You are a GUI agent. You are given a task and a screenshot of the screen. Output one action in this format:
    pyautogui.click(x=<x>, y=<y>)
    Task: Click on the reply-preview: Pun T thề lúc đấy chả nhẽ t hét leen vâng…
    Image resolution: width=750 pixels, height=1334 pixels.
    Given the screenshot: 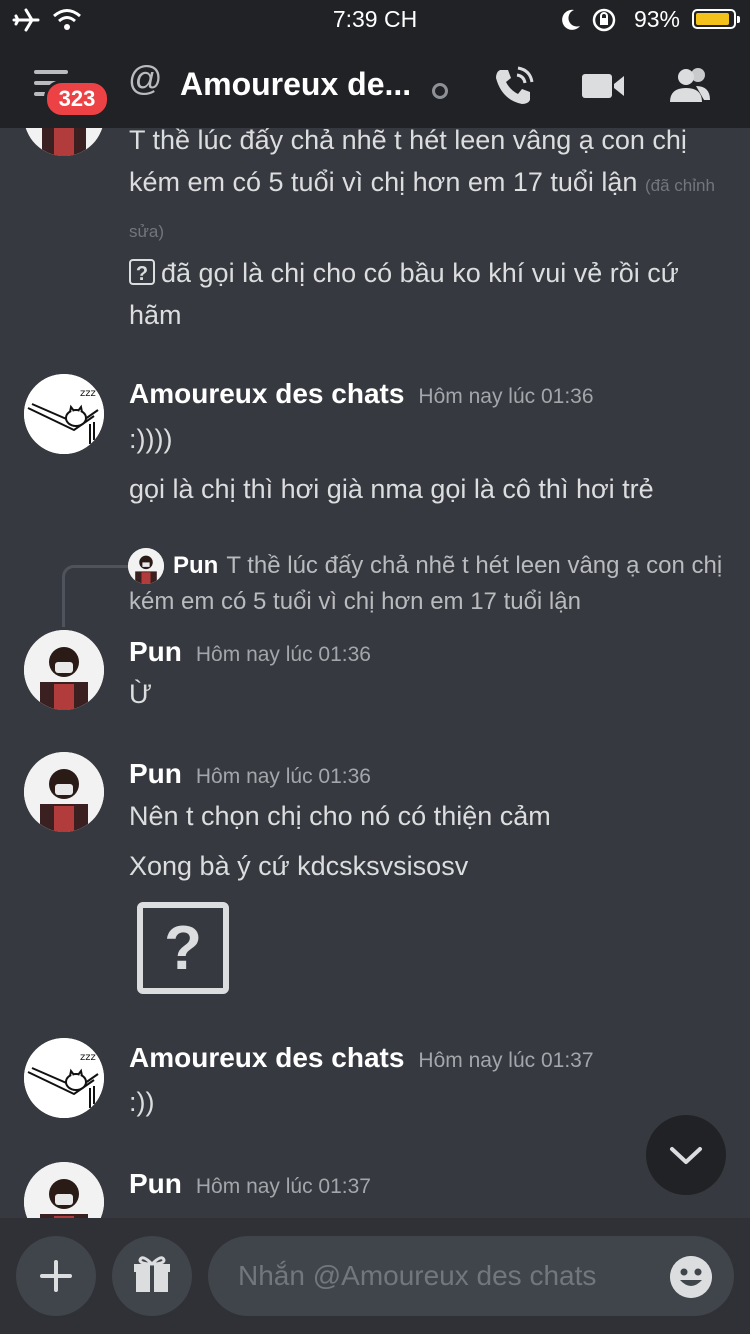 What is the action you would take?
    pyautogui.click(x=429, y=584)
    